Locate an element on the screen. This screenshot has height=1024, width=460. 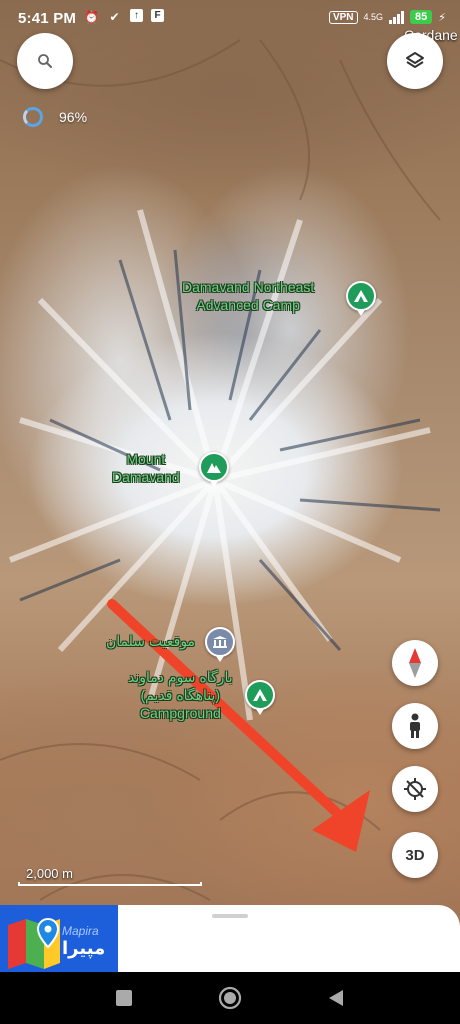
network-type: 4.5G is located at coordinates (373, 16).